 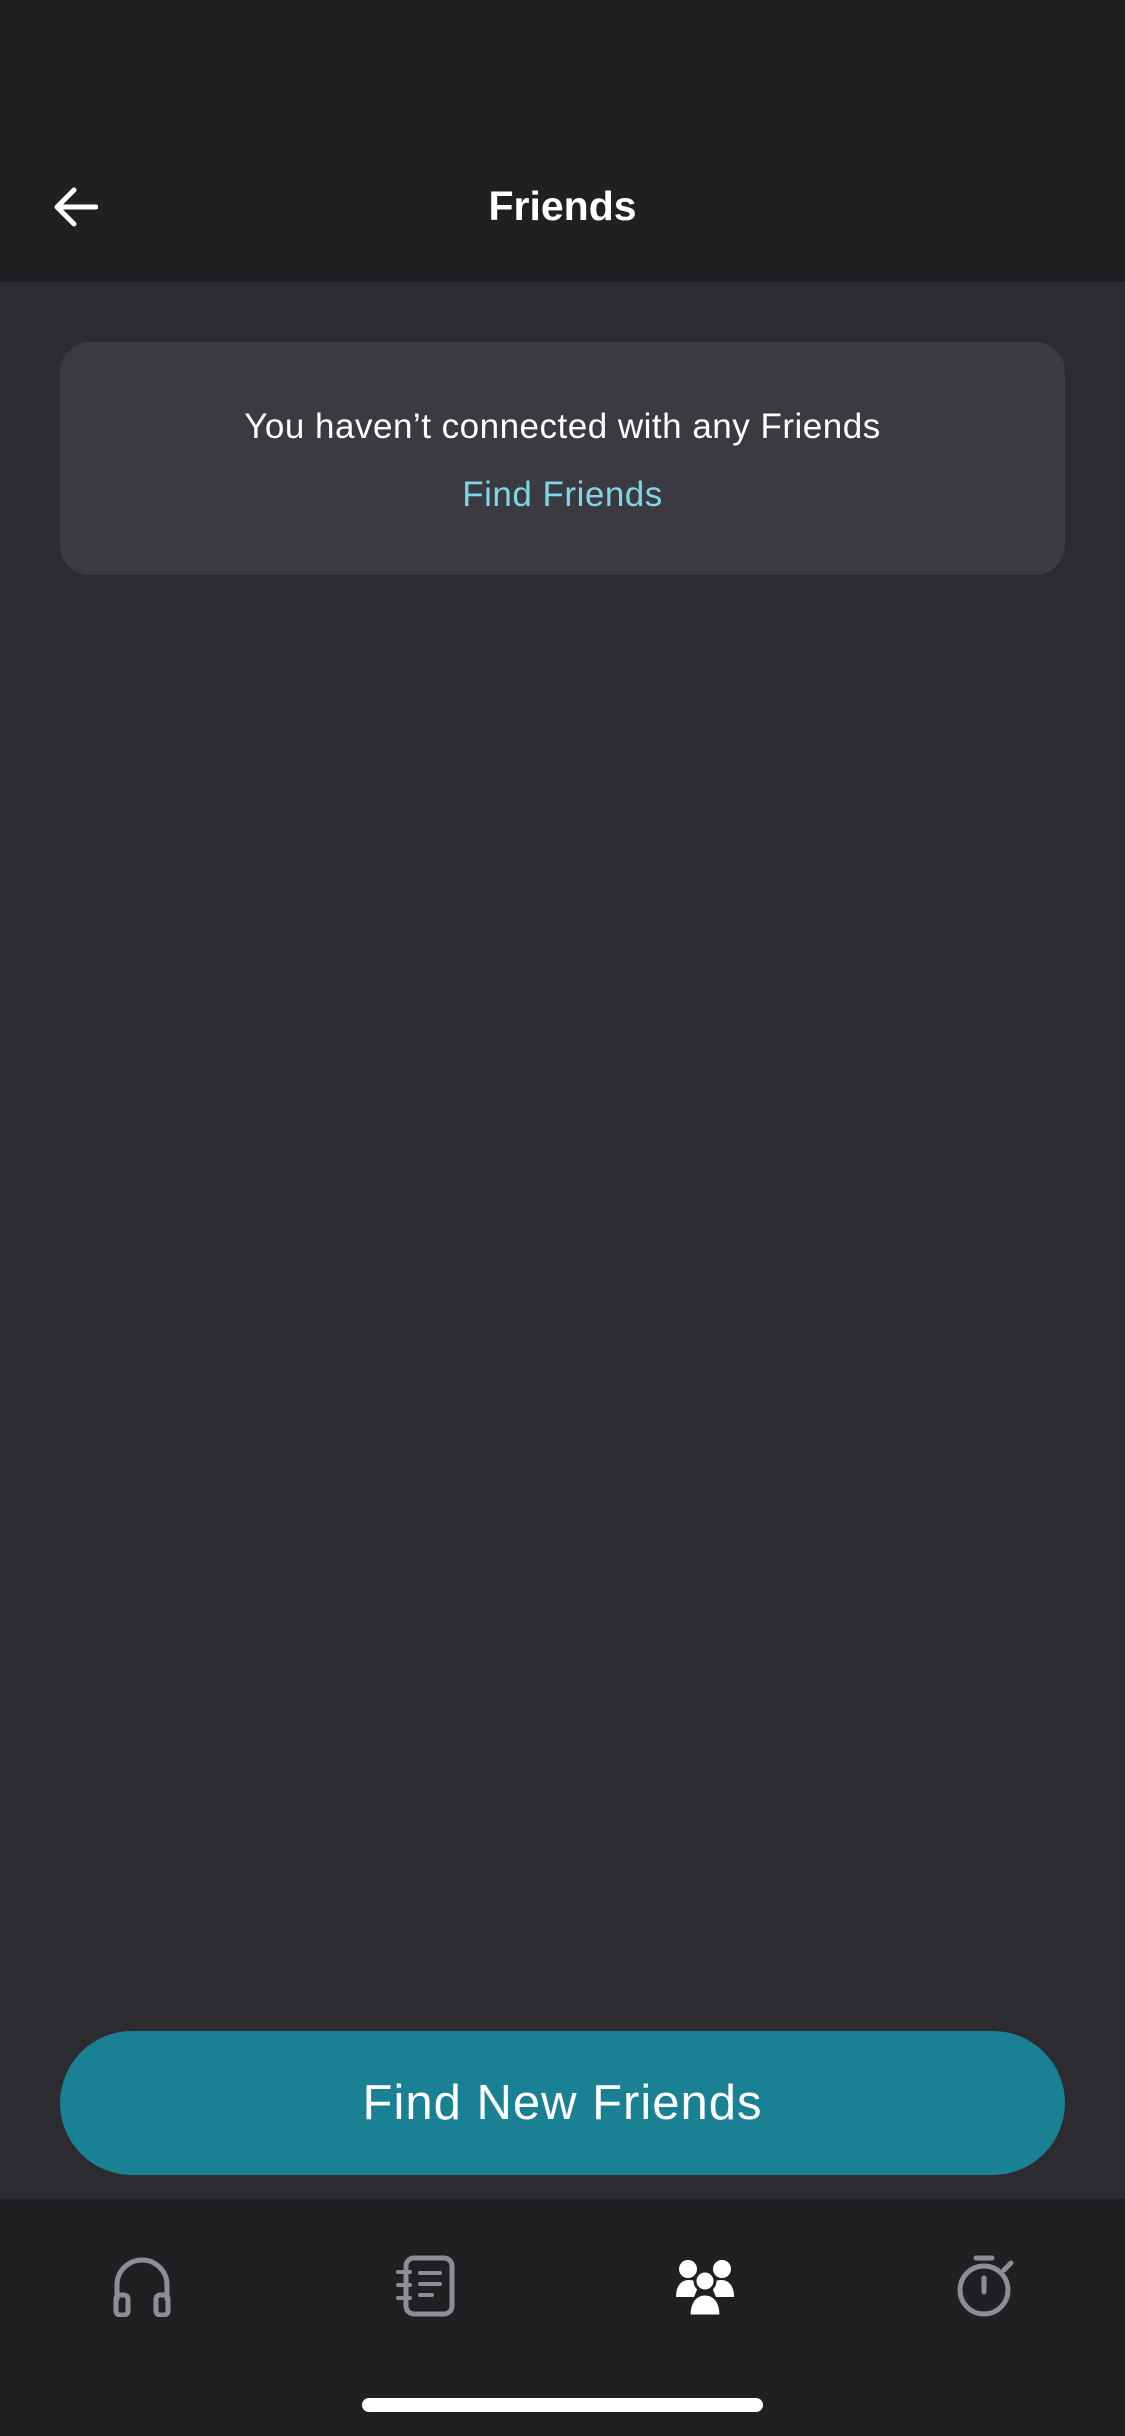 I want to click on tab-friends, so click(x=705, y=2286).